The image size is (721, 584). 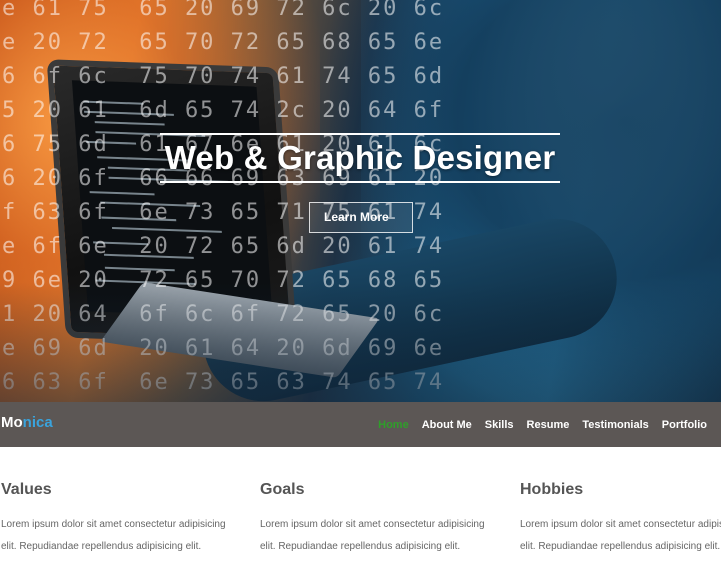 What do you see at coordinates (12, 422) in the screenshot?
I see `brand-part-1: Mo` at bounding box center [12, 422].